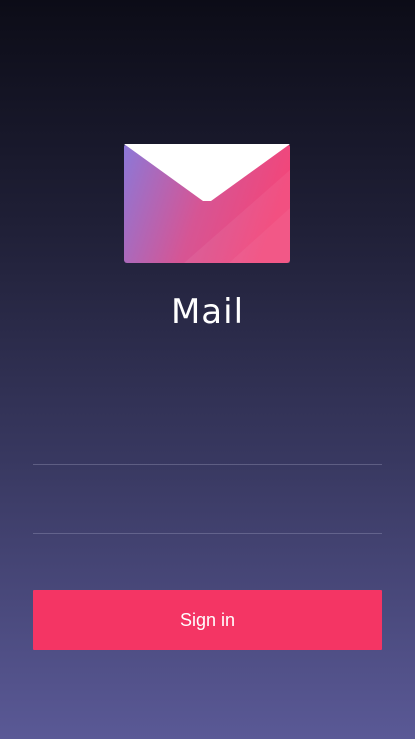 This screenshot has width=415, height=739. I want to click on app-title: Mail, so click(207, 312).